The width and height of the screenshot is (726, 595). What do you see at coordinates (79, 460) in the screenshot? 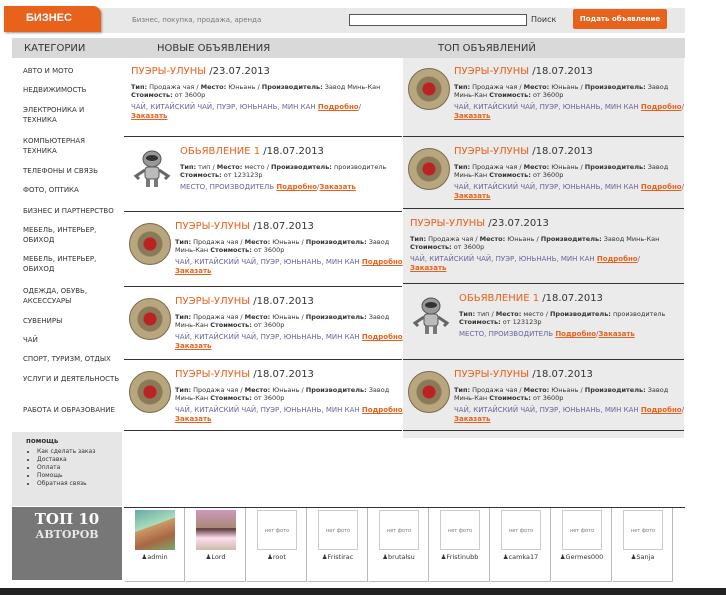
I see `help-link: Доставка` at bounding box center [79, 460].